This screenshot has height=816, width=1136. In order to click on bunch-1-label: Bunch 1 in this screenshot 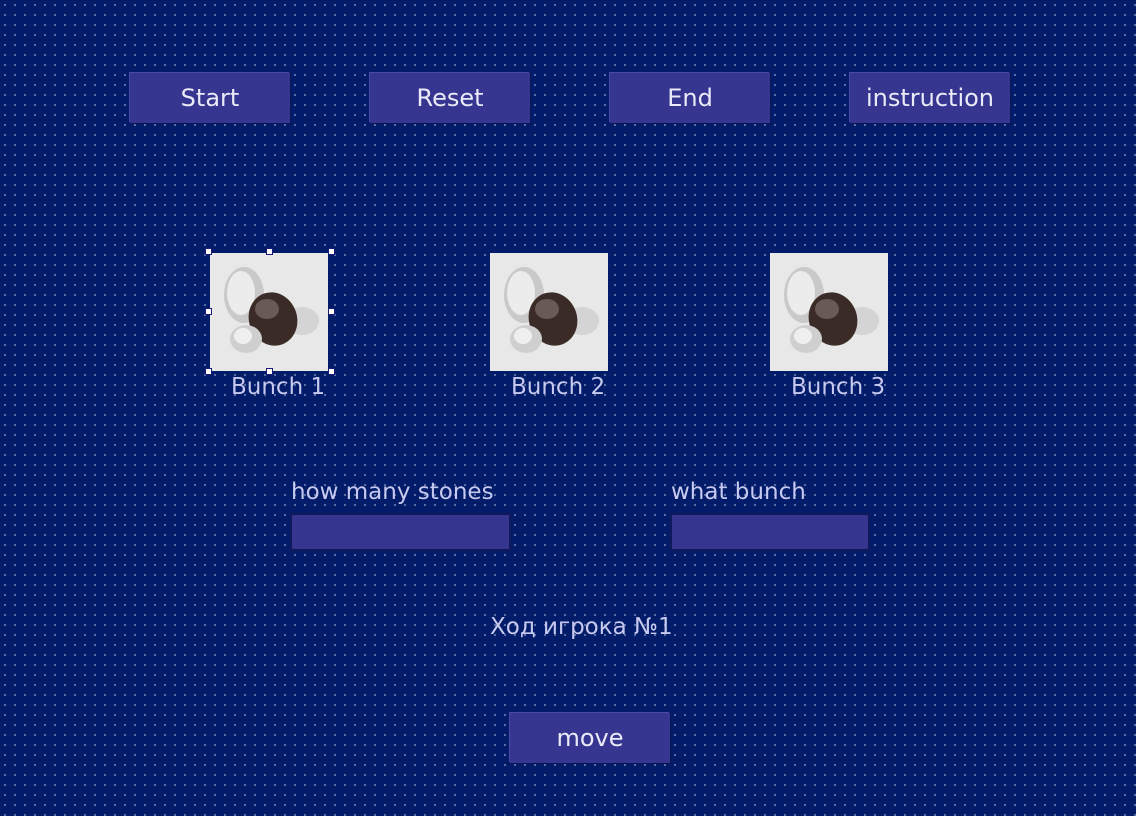, I will do `click(278, 387)`.